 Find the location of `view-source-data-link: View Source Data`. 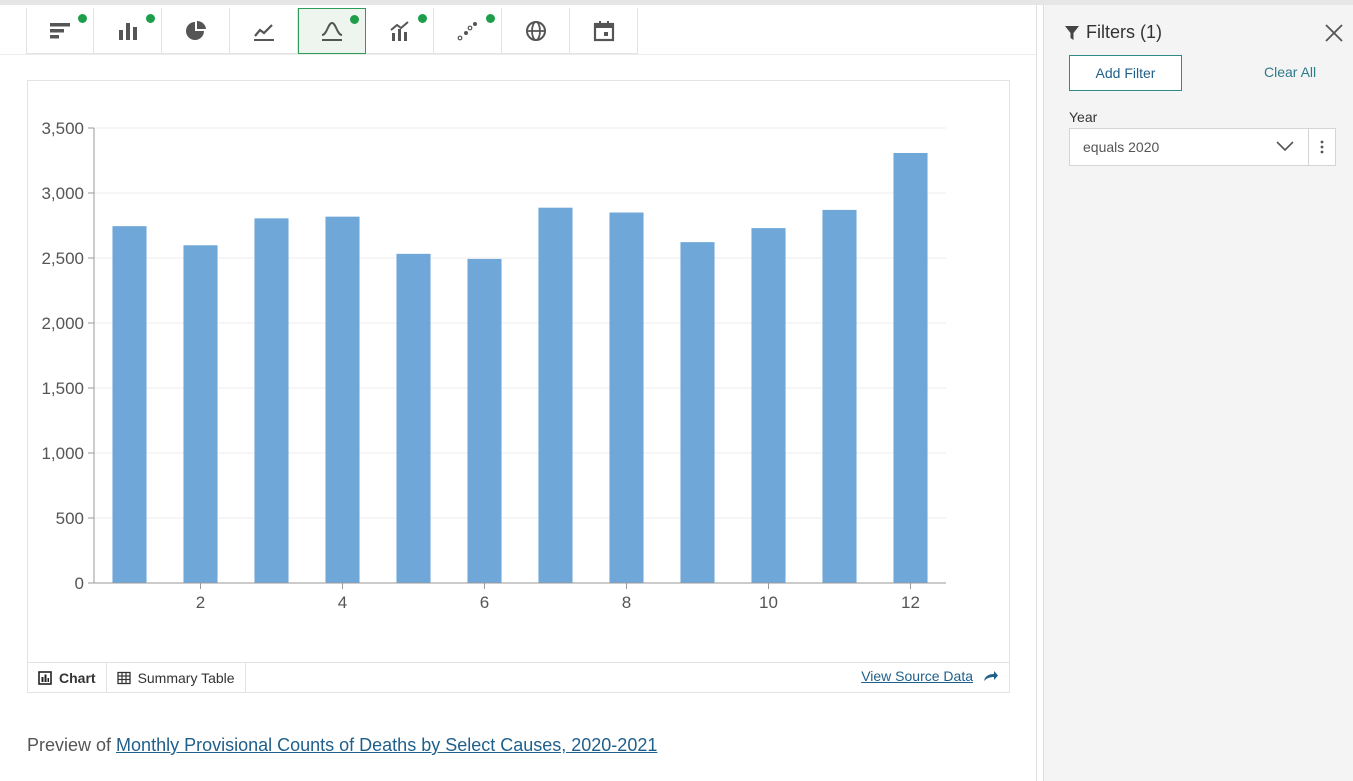

view-source-data-link: View Source Data is located at coordinates (930, 676).